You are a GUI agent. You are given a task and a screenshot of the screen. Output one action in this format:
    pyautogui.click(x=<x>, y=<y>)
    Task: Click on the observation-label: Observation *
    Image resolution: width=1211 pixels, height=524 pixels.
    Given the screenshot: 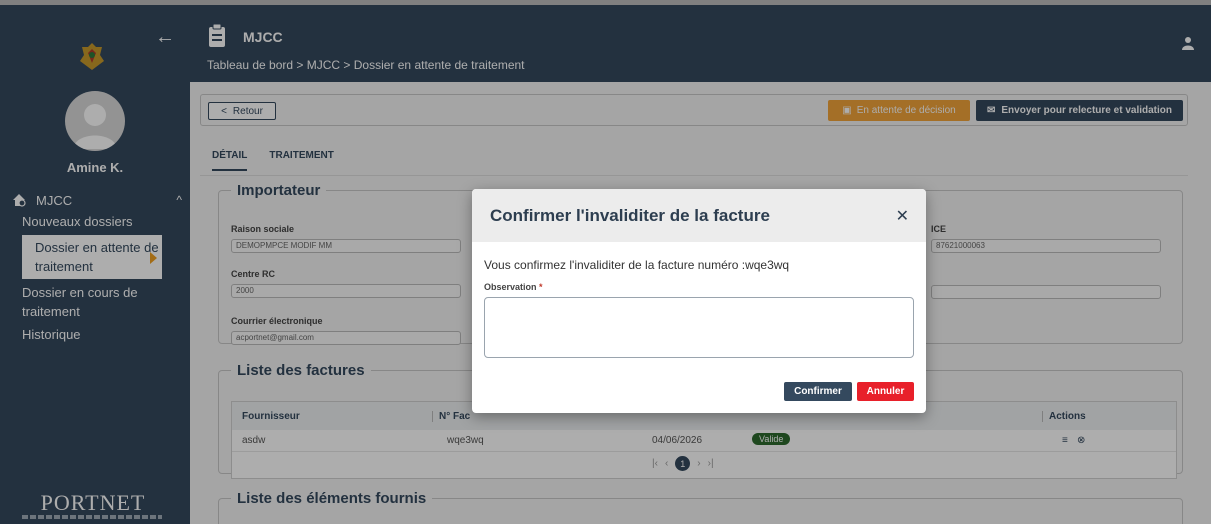 What is the action you would take?
    pyautogui.click(x=513, y=287)
    